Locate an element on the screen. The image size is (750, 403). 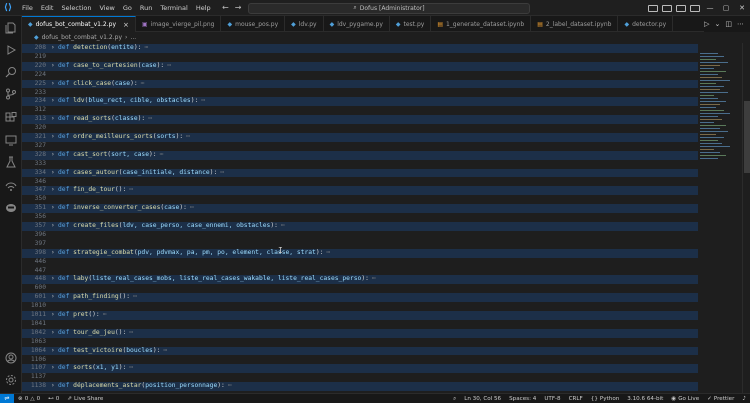
editor-tab: ▤ 2_label_dataset.ipynb is located at coordinates (575, 24).